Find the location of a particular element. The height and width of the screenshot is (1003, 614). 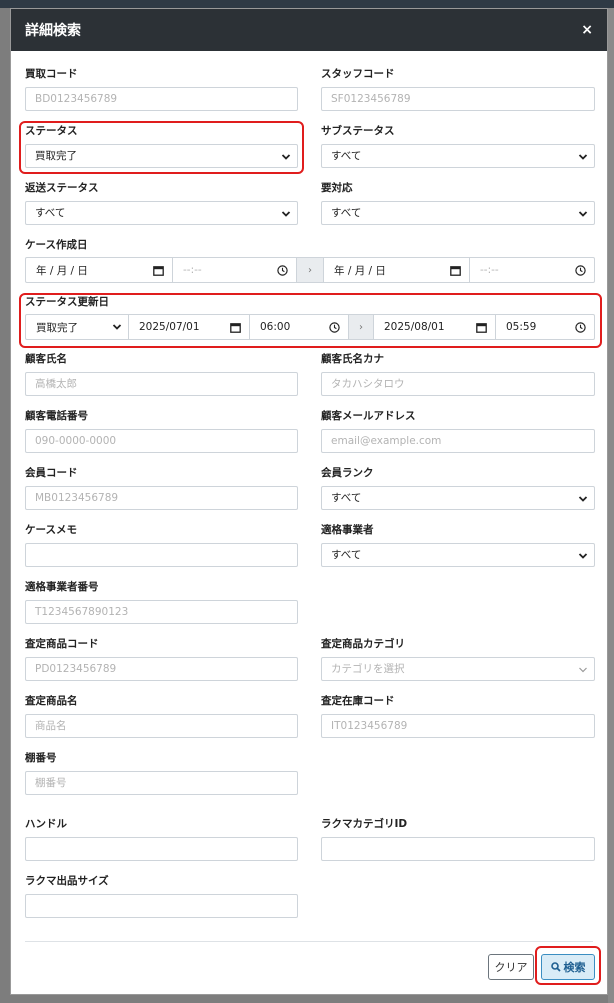

customer-name-field: 顧客氏名 高橋太郎 is located at coordinates (161, 374).